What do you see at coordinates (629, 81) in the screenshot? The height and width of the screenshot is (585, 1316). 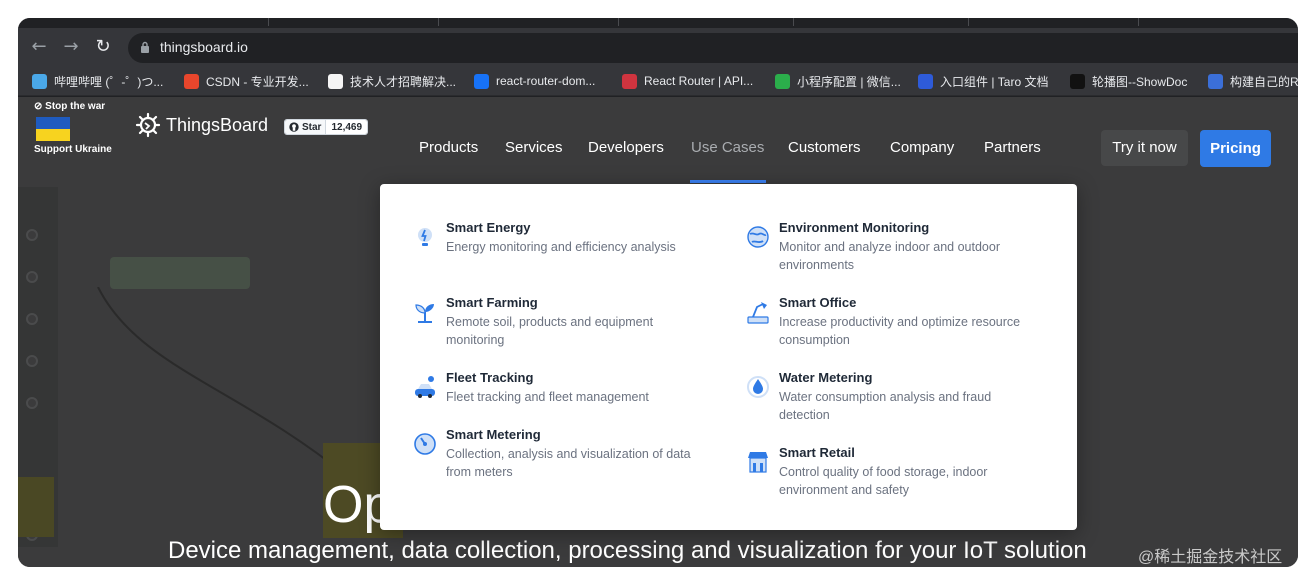 I see `react-router-icon` at bounding box center [629, 81].